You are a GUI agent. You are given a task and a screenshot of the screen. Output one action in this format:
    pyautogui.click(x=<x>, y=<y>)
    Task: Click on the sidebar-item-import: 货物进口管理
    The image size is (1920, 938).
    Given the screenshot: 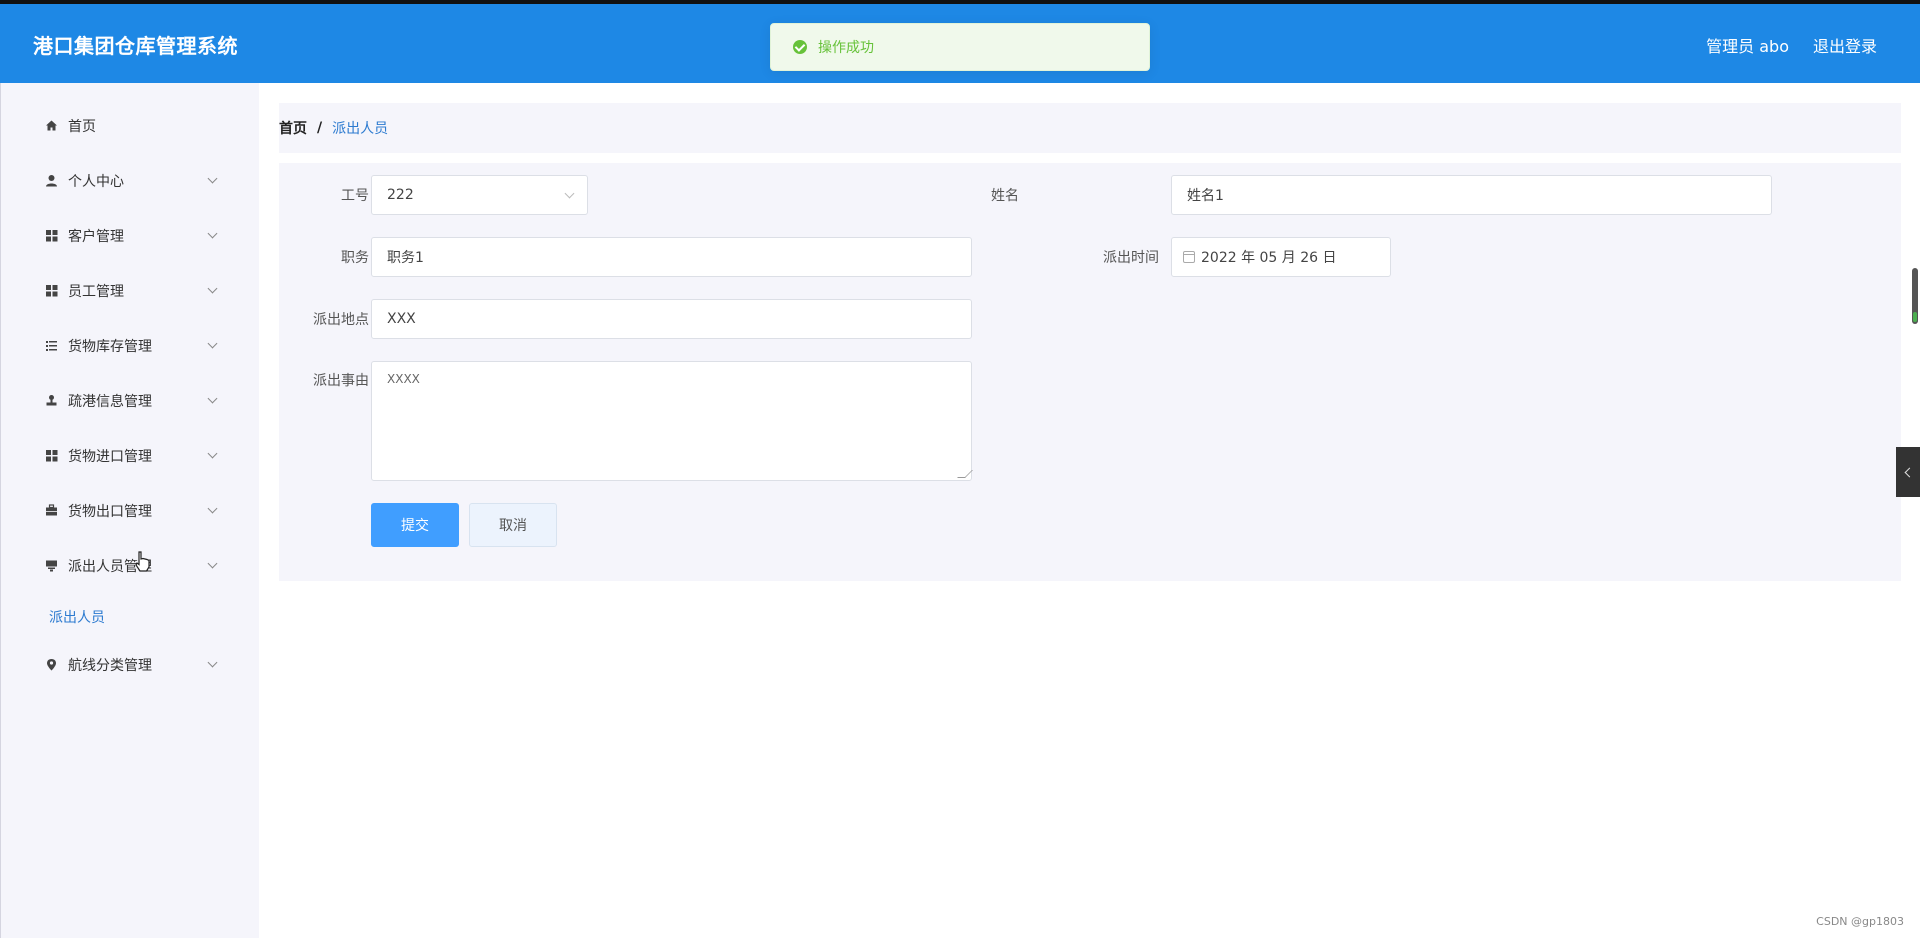 What is the action you would take?
    pyautogui.click(x=130, y=455)
    